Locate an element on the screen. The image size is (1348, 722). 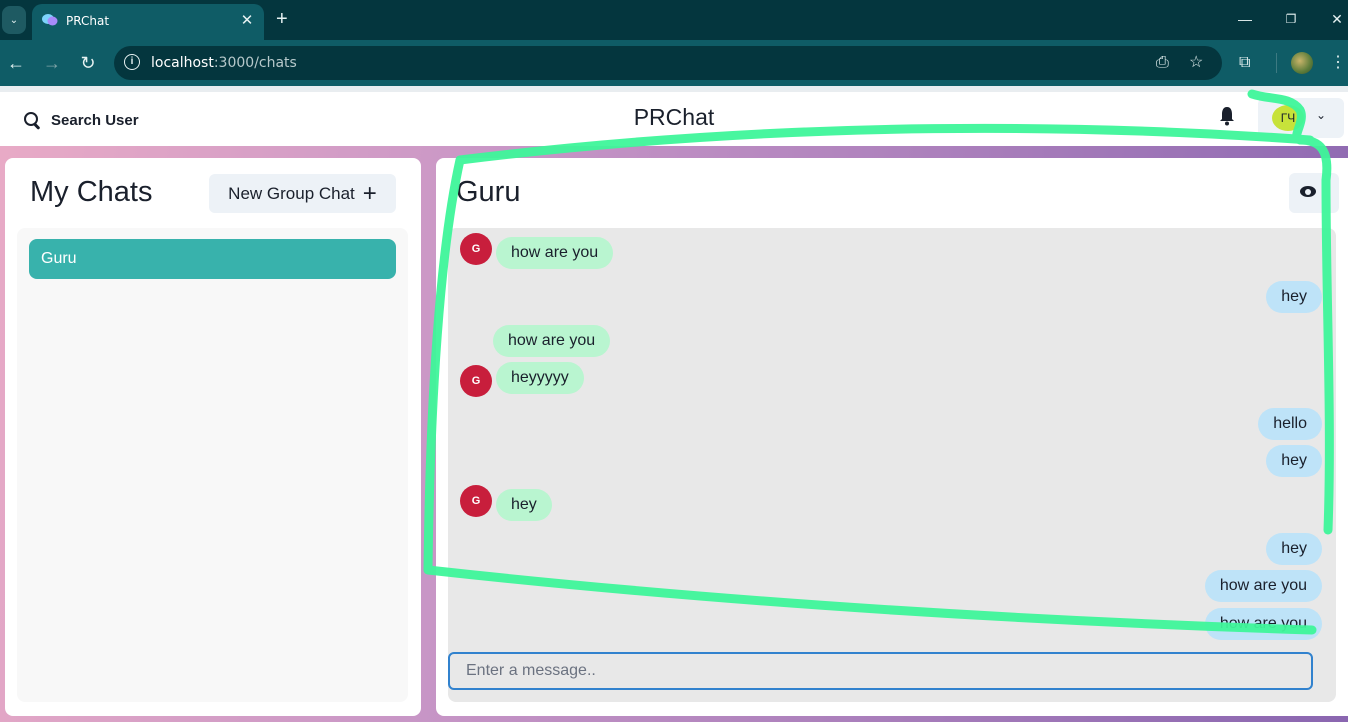
my-chats-heading: My Chats is located at coordinates (91, 192).